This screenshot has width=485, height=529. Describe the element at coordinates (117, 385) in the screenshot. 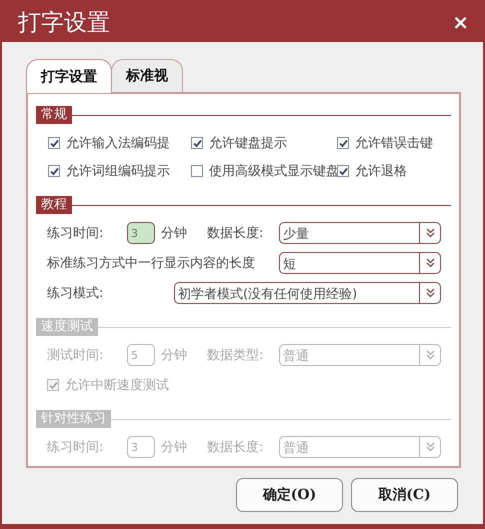

I see `checkbox-label: 允许中断速度测试` at that location.